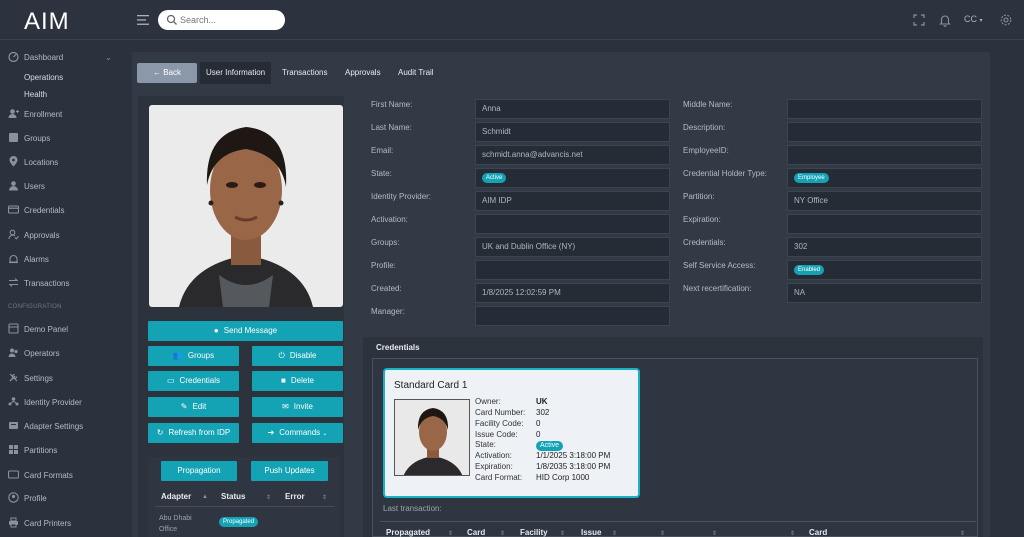 The image size is (1024, 537). I want to click on label-partition: Partition:, so click(699, 196).